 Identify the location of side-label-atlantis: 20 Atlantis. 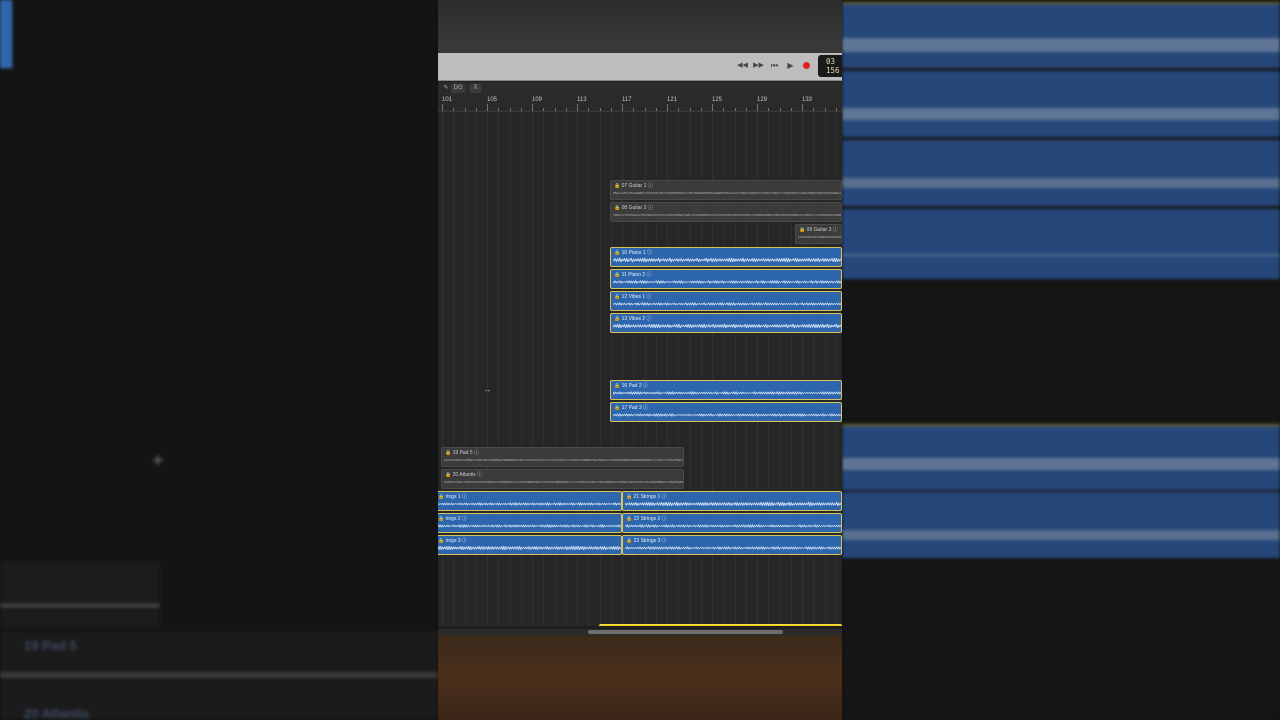
(57, 713).